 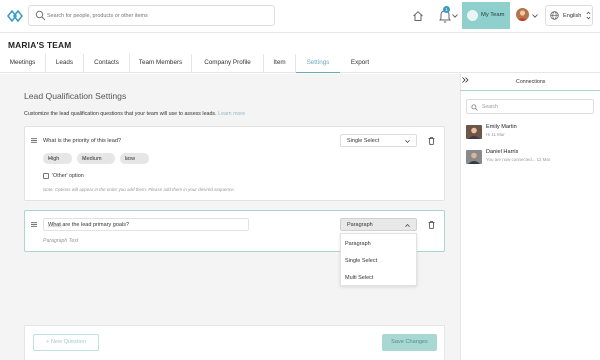 I want to click on question-type-value: Single Select, so click(x=363, y=141).